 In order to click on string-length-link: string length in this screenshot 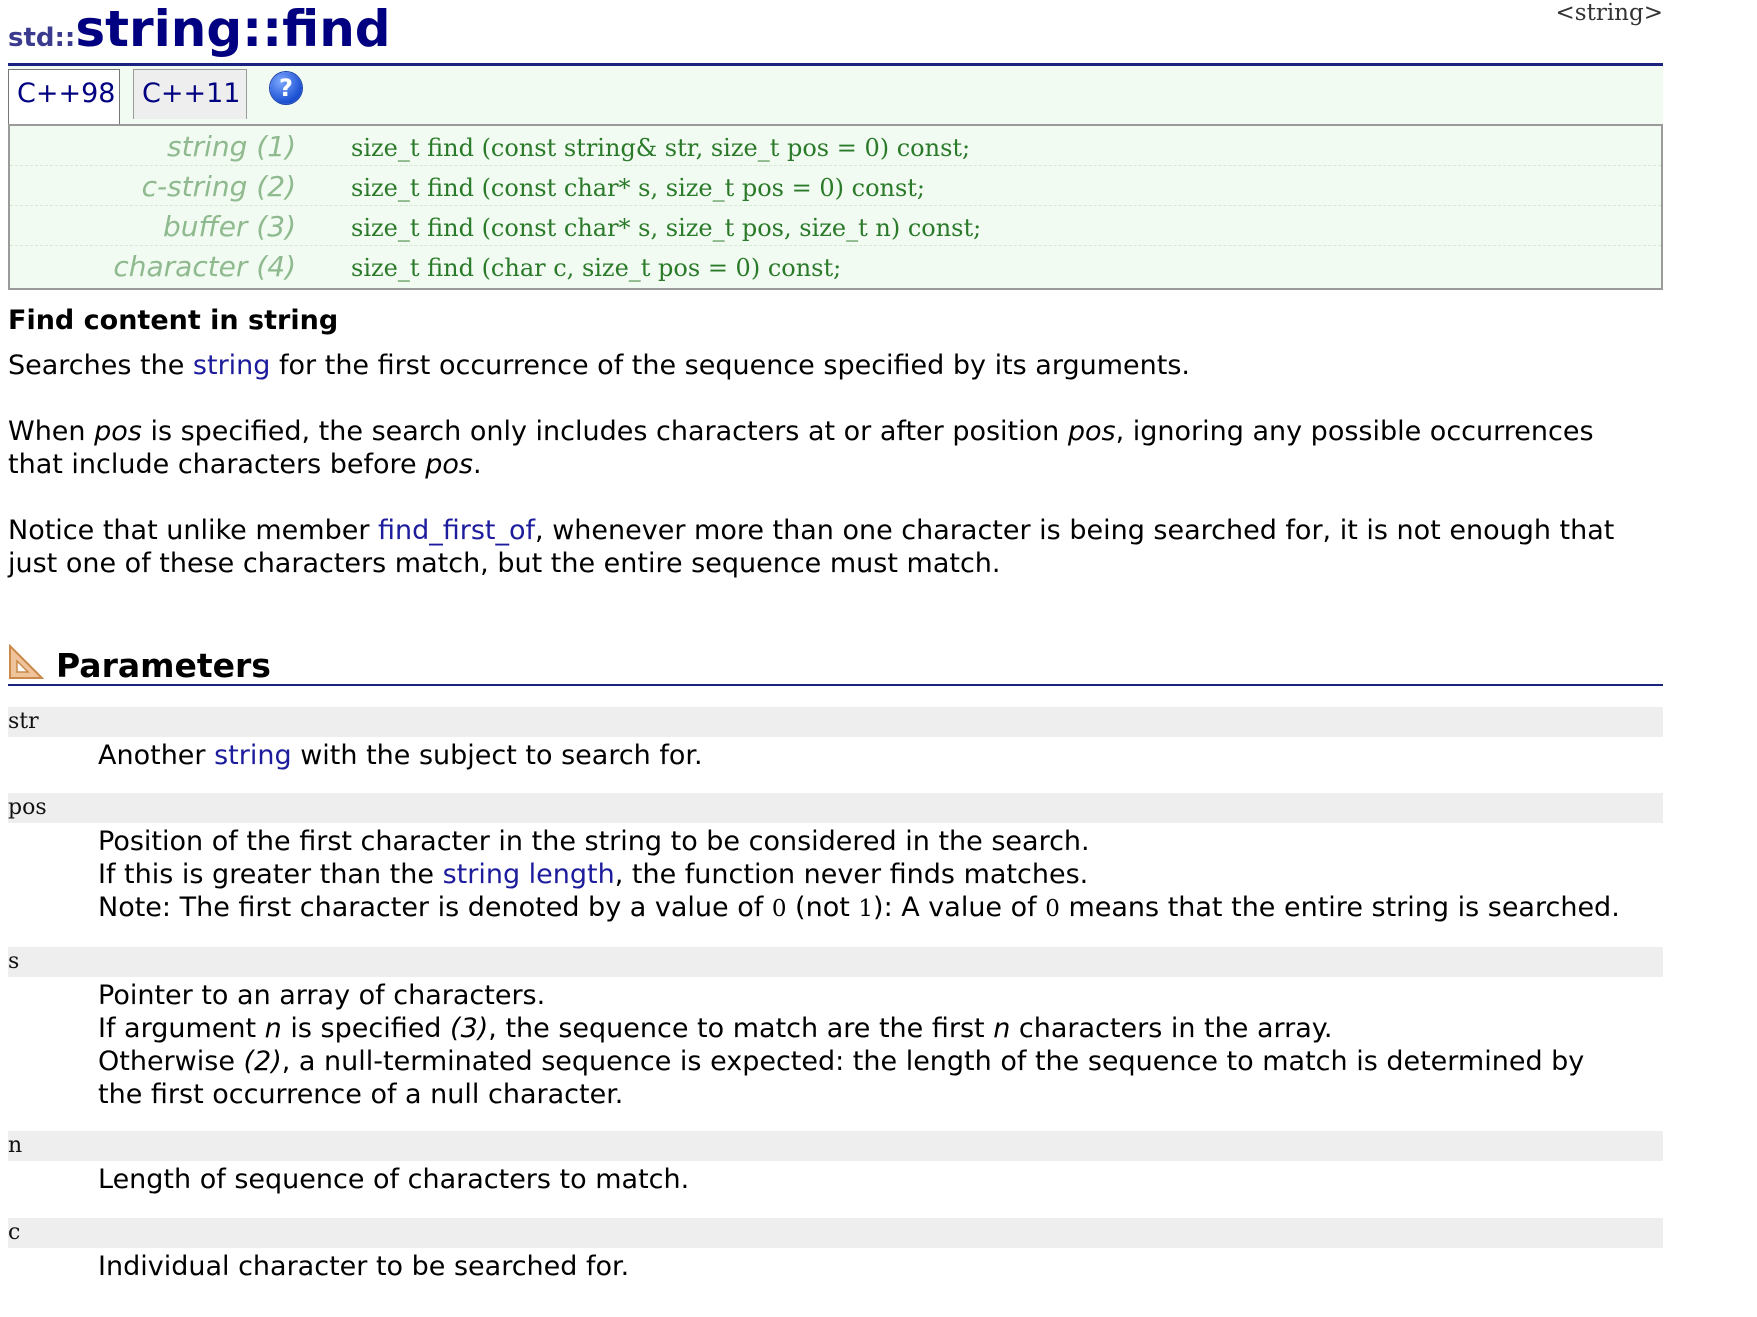, I will do `click(529, 874)`.